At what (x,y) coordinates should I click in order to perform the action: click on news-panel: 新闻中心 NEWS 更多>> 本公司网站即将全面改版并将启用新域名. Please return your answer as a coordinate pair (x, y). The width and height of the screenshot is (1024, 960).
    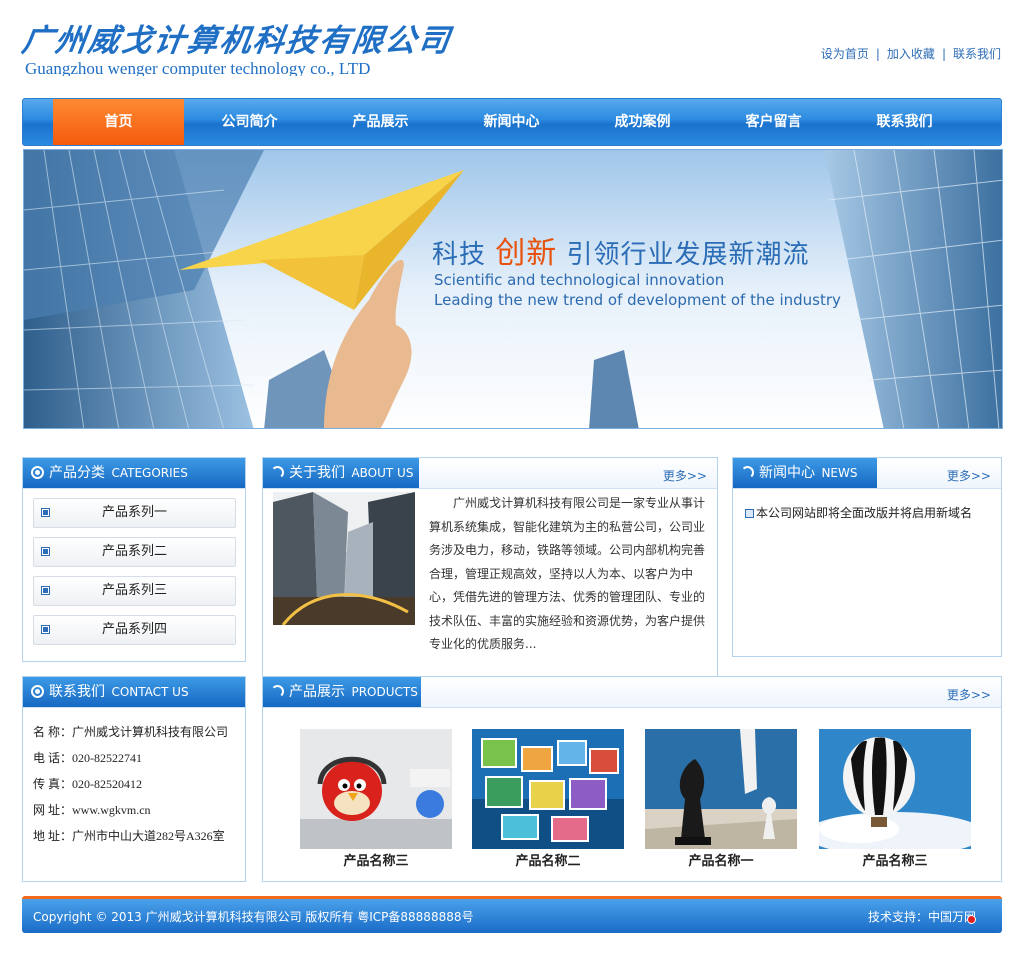
    Looking at the image, I should click on (867, 557).